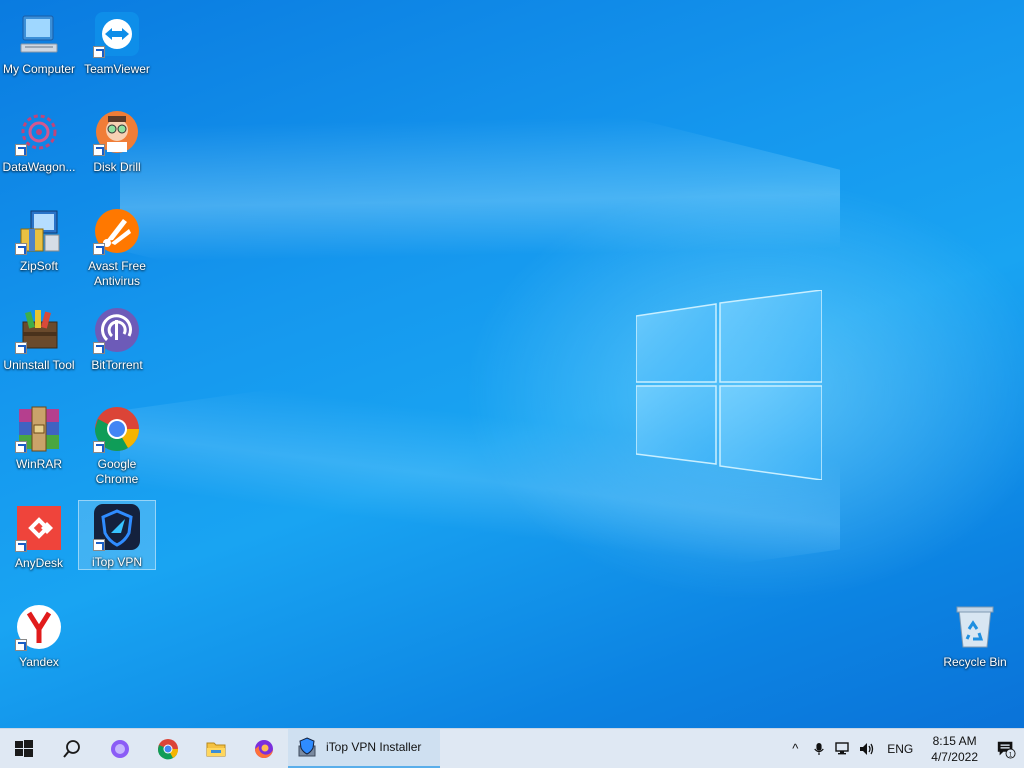  I want to click on zipsoft-icon, so click(39, 231).